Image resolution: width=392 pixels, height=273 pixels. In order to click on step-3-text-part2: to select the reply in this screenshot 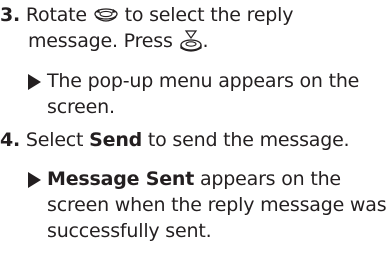, I will do `click(209, 15)`.